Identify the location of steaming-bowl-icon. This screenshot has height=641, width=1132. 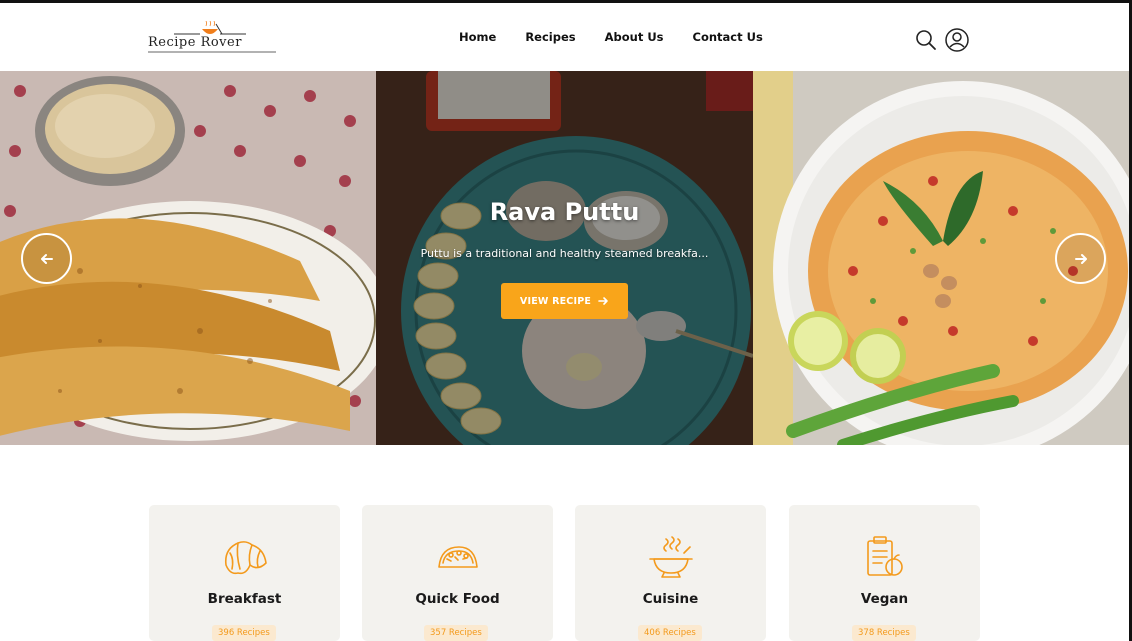
(671, 557).